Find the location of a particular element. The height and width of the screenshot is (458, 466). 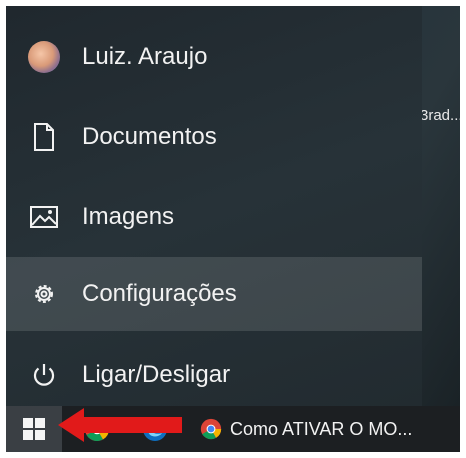

document-icon is located at coordinates (44, 137).